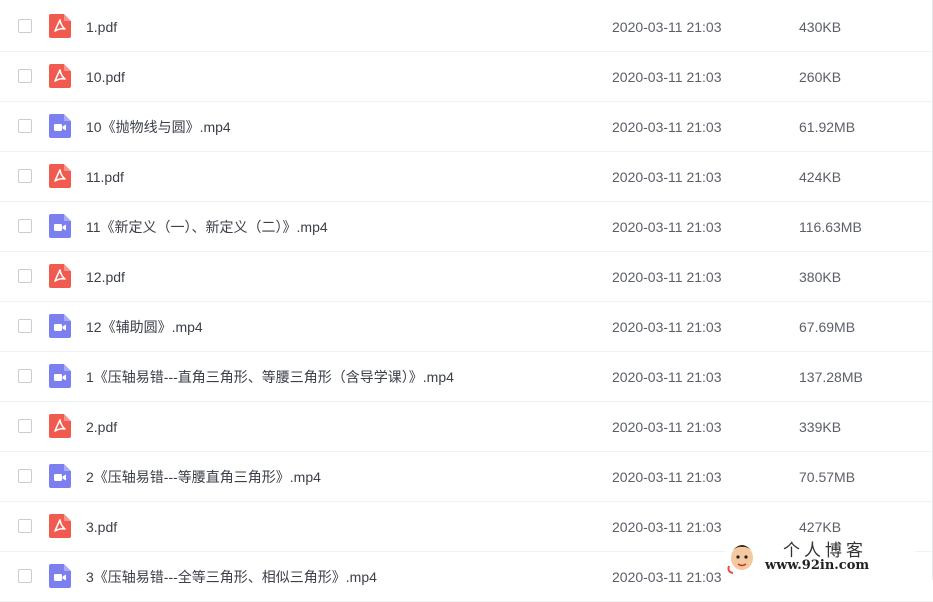 The image size is (933, 602). I want to click on file-name: 10.pdf, so click(105, 77).